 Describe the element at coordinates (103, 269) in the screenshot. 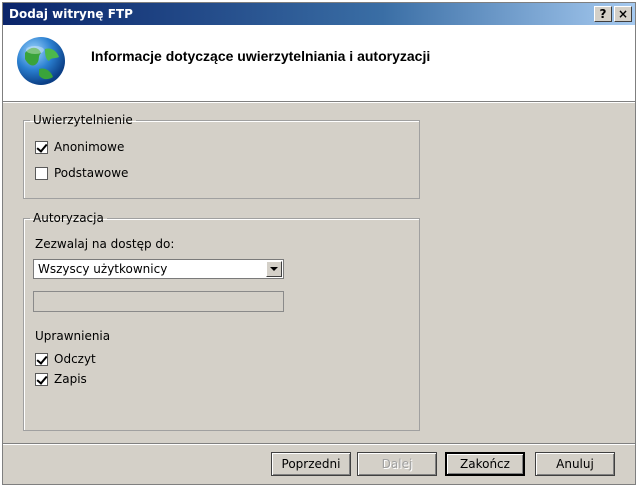

I see `access-select-value: Wszyscy użytkownicy` at that location.